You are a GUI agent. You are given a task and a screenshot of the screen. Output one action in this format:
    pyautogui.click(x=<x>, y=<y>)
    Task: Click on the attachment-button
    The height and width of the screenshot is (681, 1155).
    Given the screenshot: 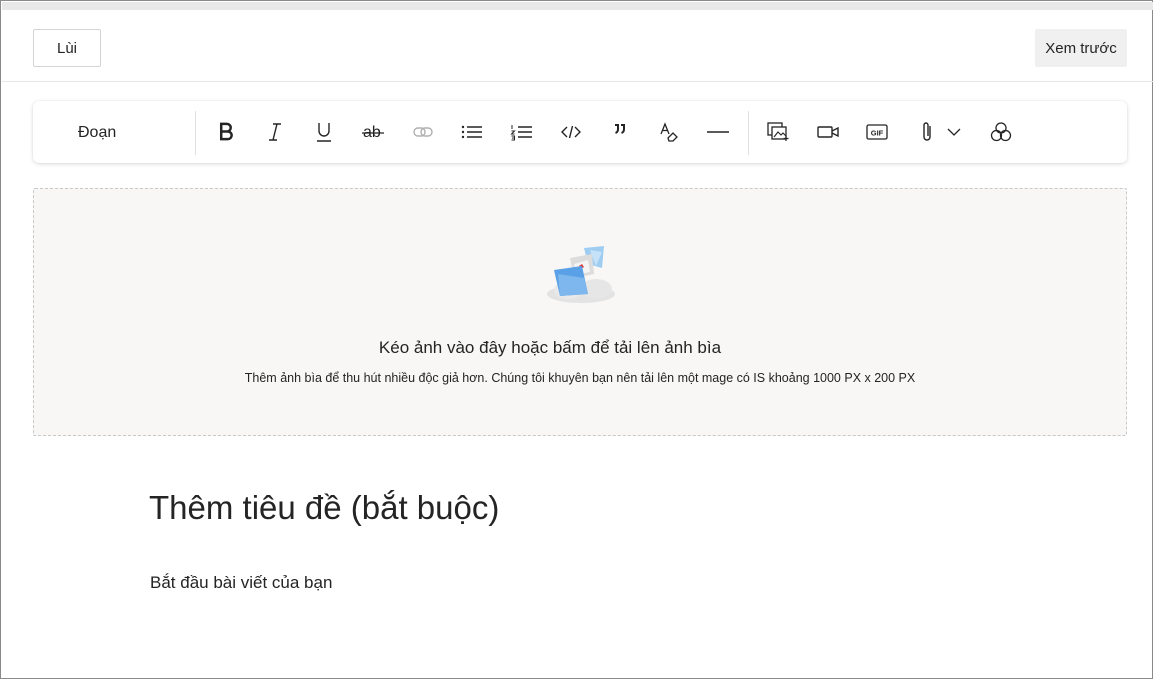 What is the action you would take?
    pyautogui.click(x=927, y=132)
    